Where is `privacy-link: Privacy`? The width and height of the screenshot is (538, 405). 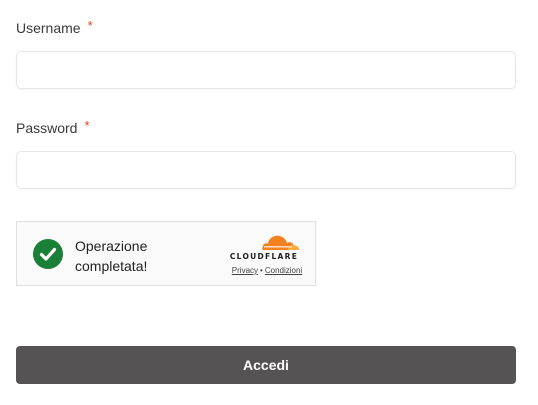 privacy-link: Privacy is located at coordinates (245, 270).